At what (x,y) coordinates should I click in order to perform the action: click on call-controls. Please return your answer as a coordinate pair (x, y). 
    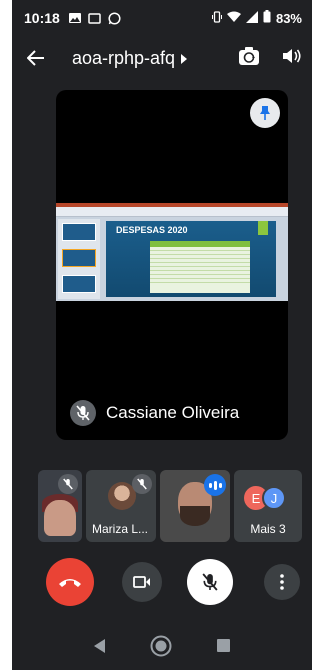
    Looking at the image, I should click on (162, 582).